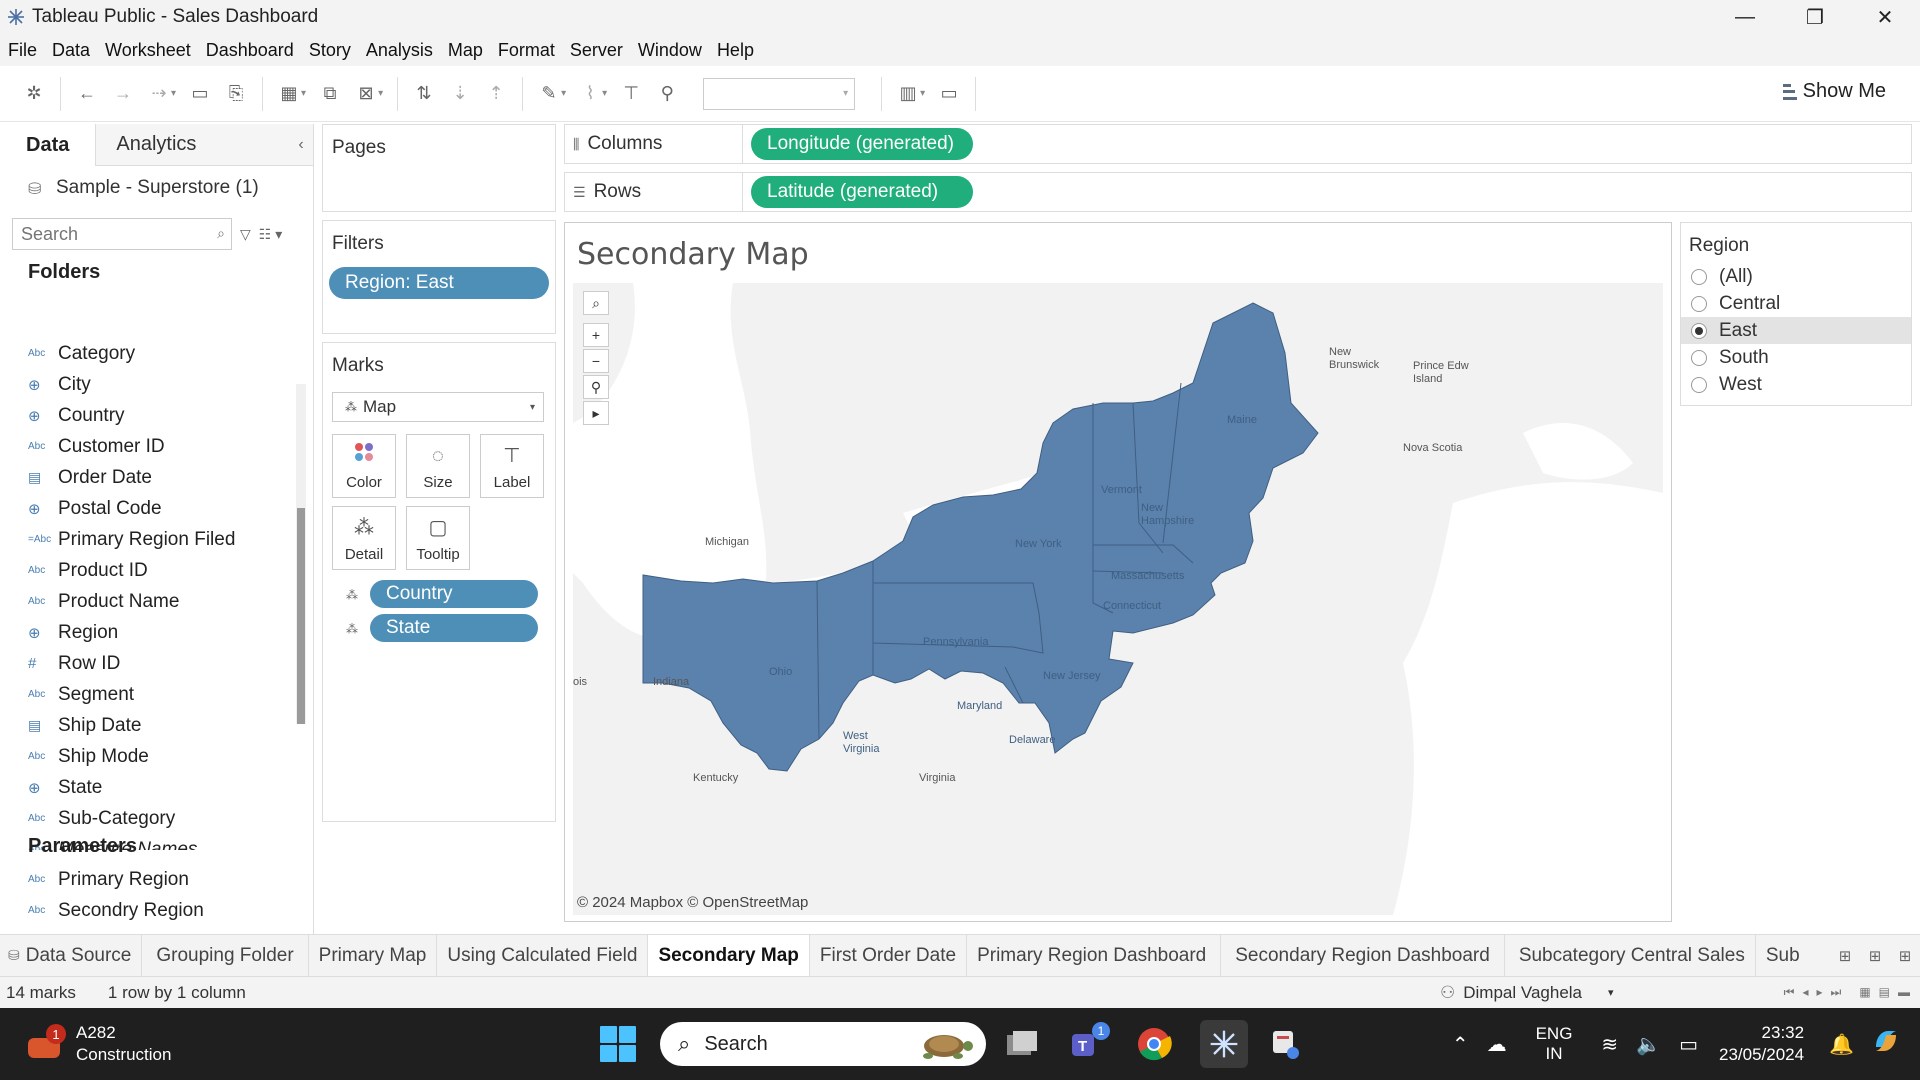  Describe the element at coordinates (1238, 192) in the screenshot. I see `rows-shelf: ☰ Rows Latitude (generated)` at that location.